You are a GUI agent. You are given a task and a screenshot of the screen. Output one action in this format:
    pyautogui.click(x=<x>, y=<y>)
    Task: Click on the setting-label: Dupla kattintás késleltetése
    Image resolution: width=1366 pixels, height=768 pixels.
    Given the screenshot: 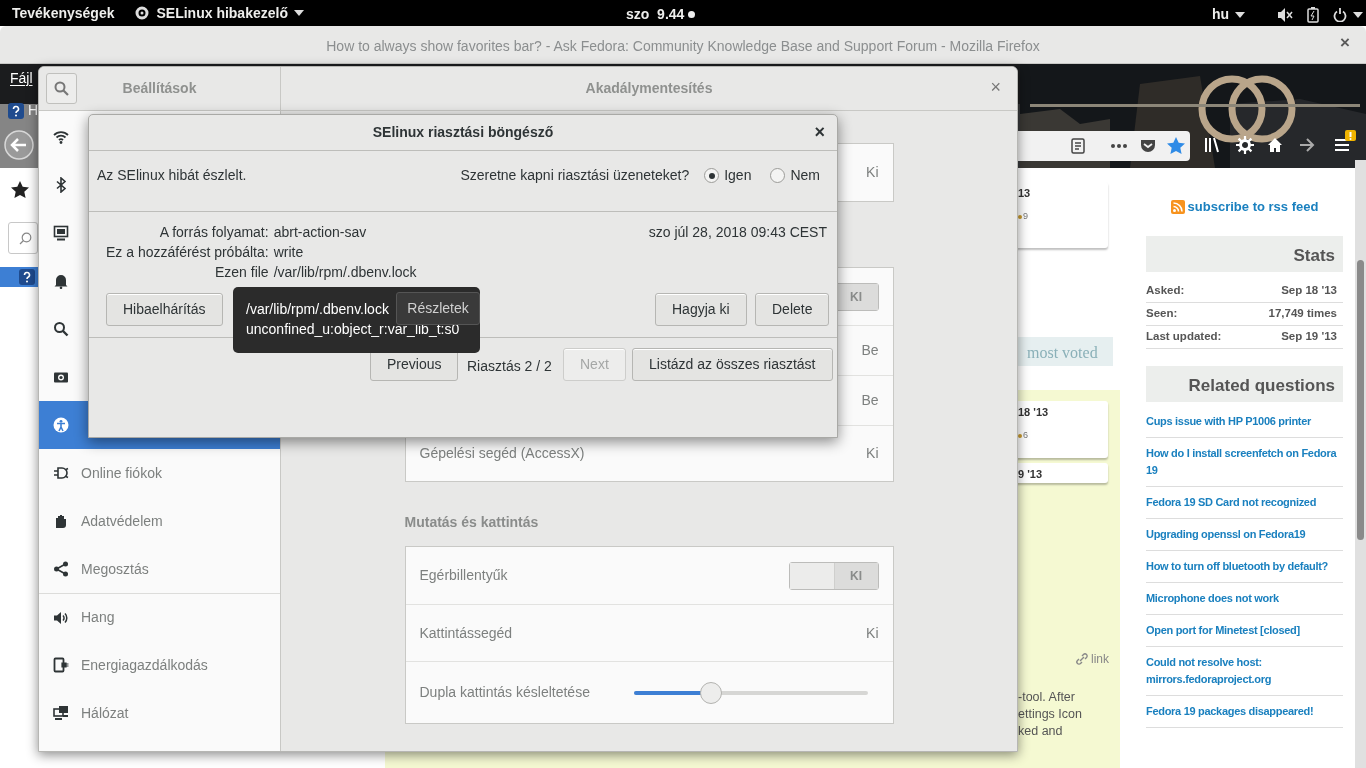 What is the action you would take?
    pyautogui.click(x=504, y=692)
    